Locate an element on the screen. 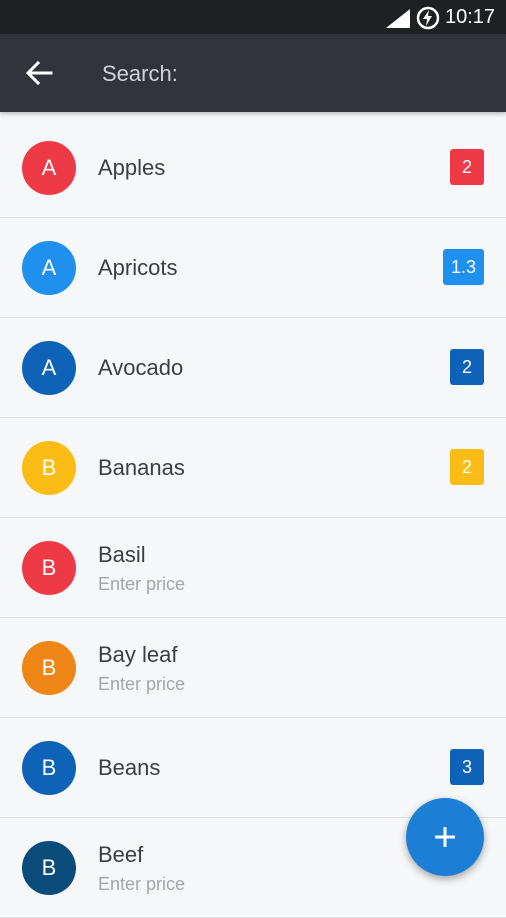 The image size is (506, 918). battery-charging-icon is located at coordinates (428, 18).